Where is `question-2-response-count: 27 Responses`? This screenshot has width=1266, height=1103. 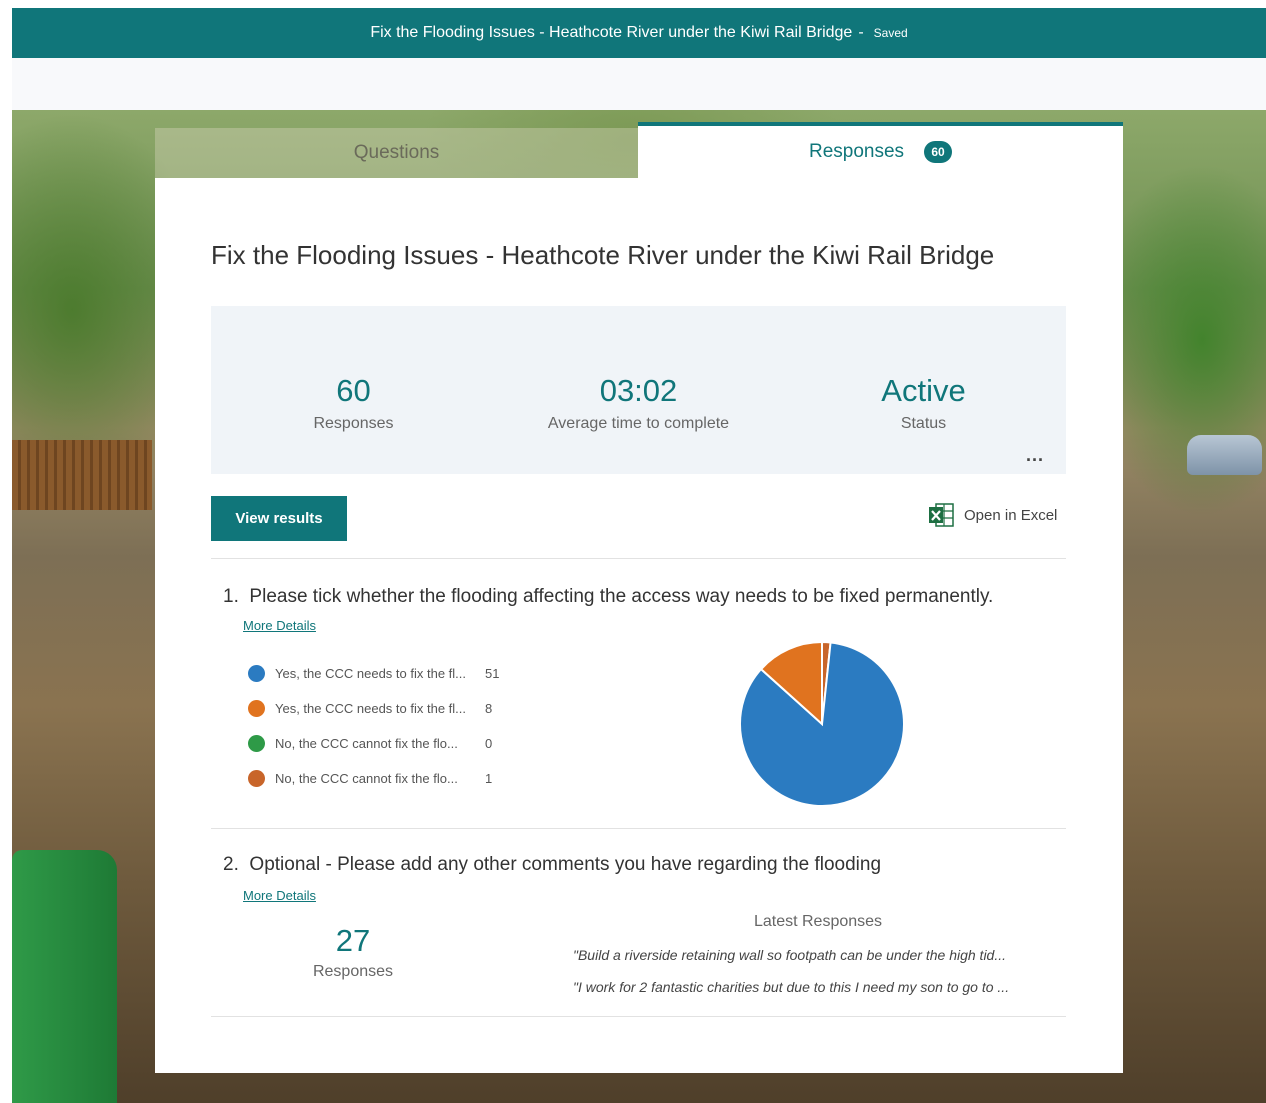
question-2-response-count: 27 Responses is located at coordinates (353, 952).